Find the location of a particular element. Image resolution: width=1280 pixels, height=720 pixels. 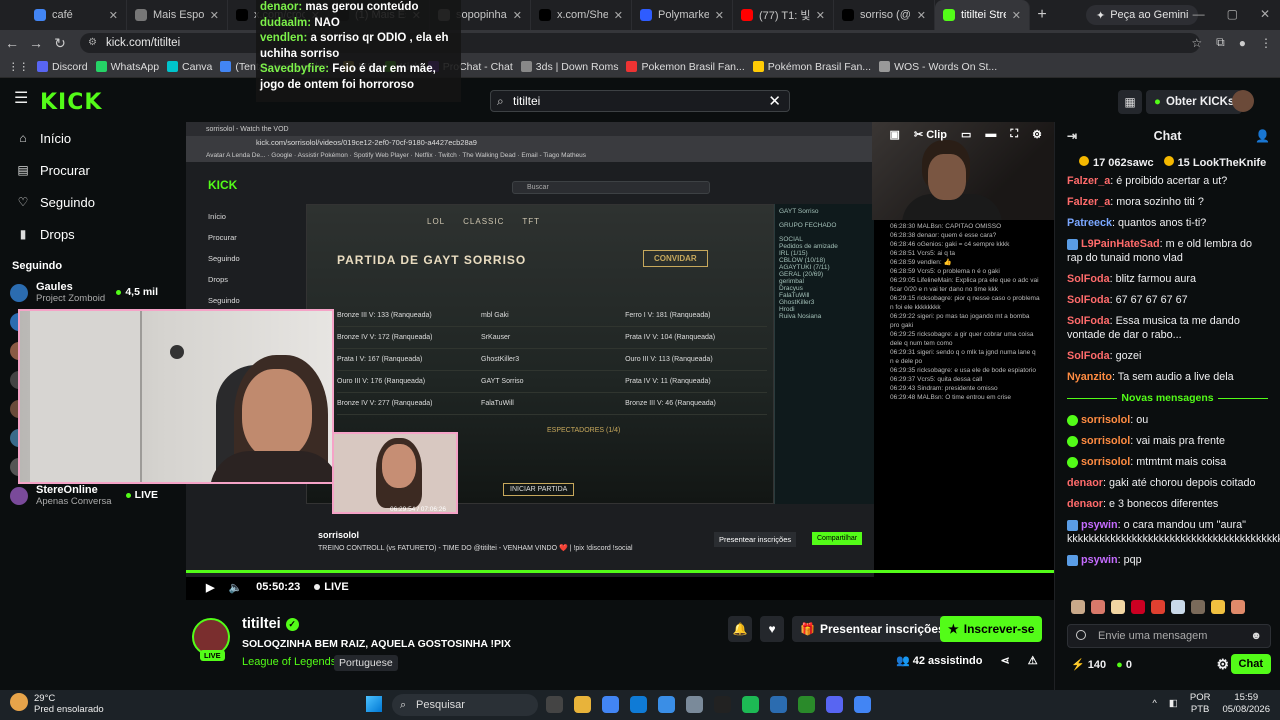

chat-username: Patreeck is located at coordinates (1089, 223).